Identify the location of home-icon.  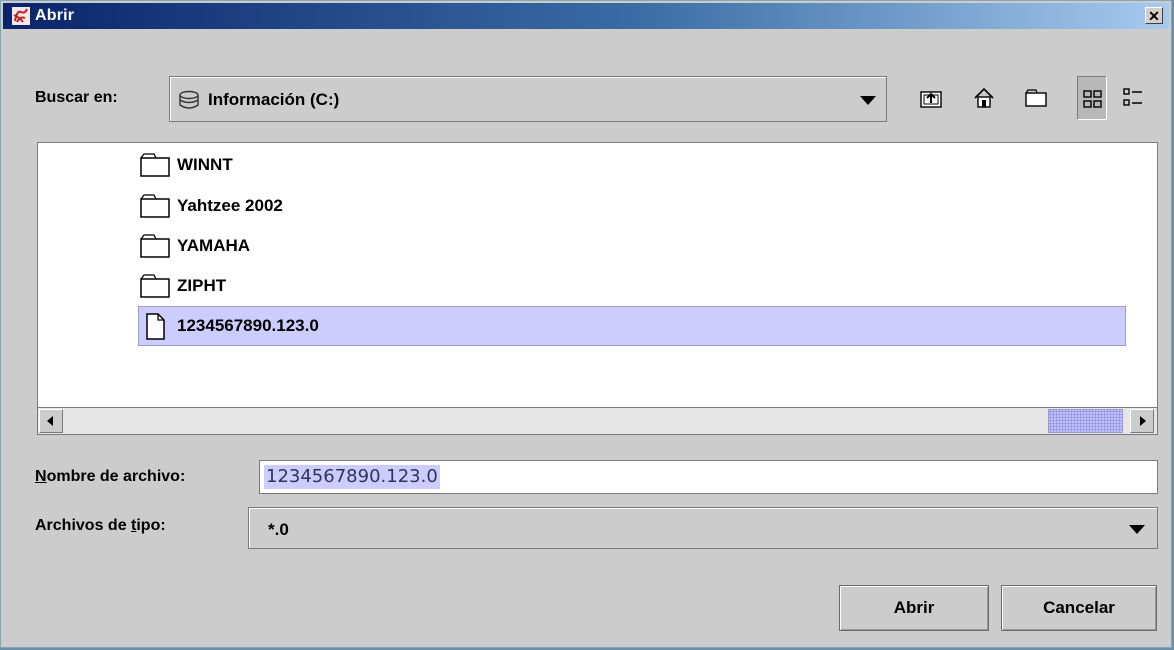
(984, 97).